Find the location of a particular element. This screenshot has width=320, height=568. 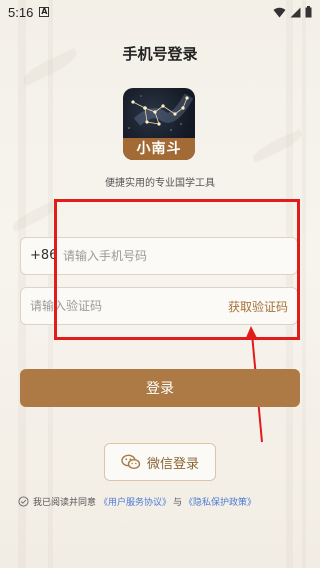

app-subtitle: 便捷实用的专业国学工具 is located at coordinates (160, 183).